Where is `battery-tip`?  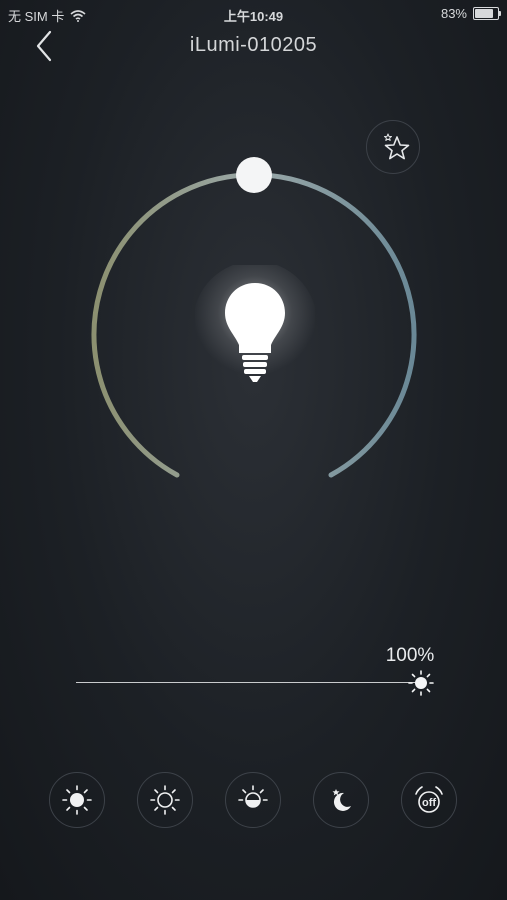 battery-tip is located at coordinates (500, 13).